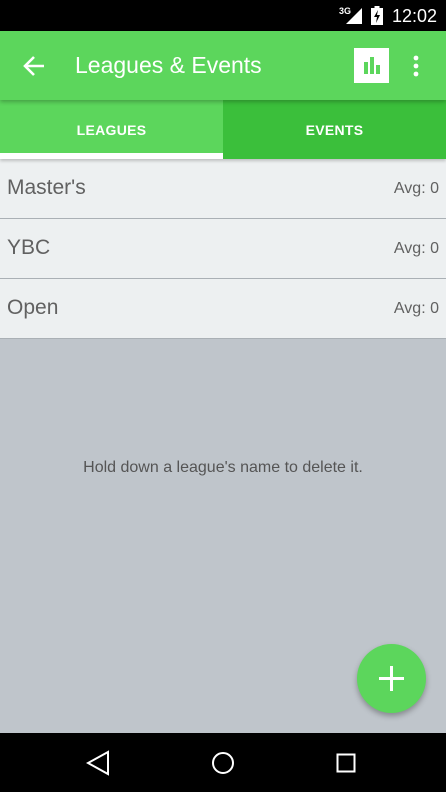 The width and height of the screenshot is (446, 792). I want to click on list-item: Open Avg: 0, so click(223, 309).